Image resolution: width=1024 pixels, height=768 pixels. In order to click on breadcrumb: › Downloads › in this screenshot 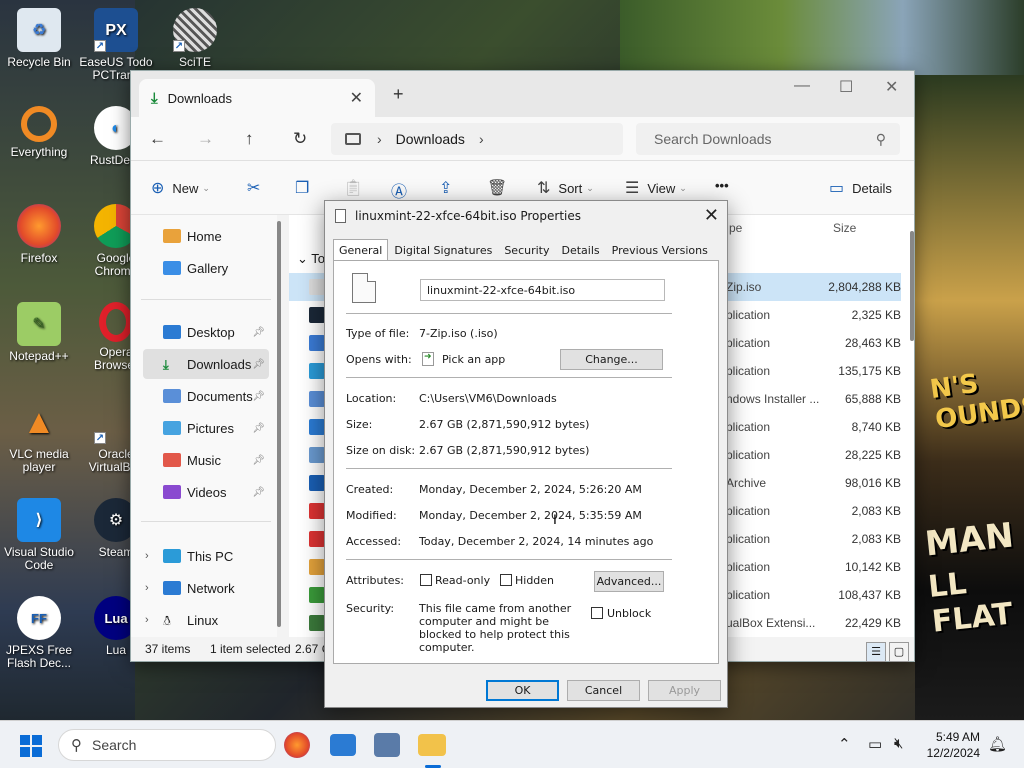, I will do `click(477, 139)`.